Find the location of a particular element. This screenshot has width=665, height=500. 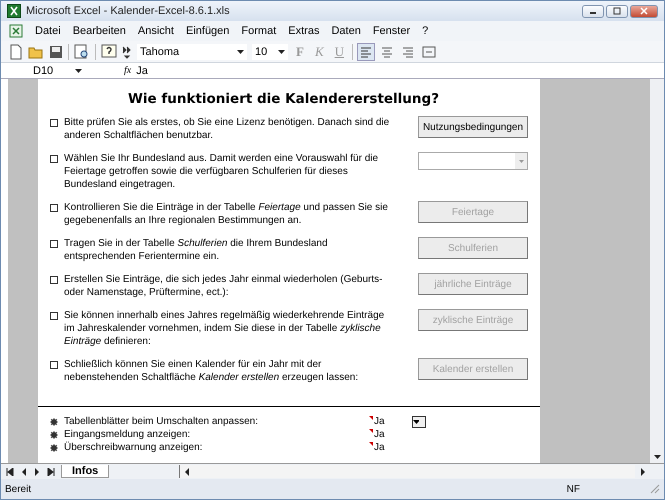

dropdown-button is located at coordinates (419, 422).